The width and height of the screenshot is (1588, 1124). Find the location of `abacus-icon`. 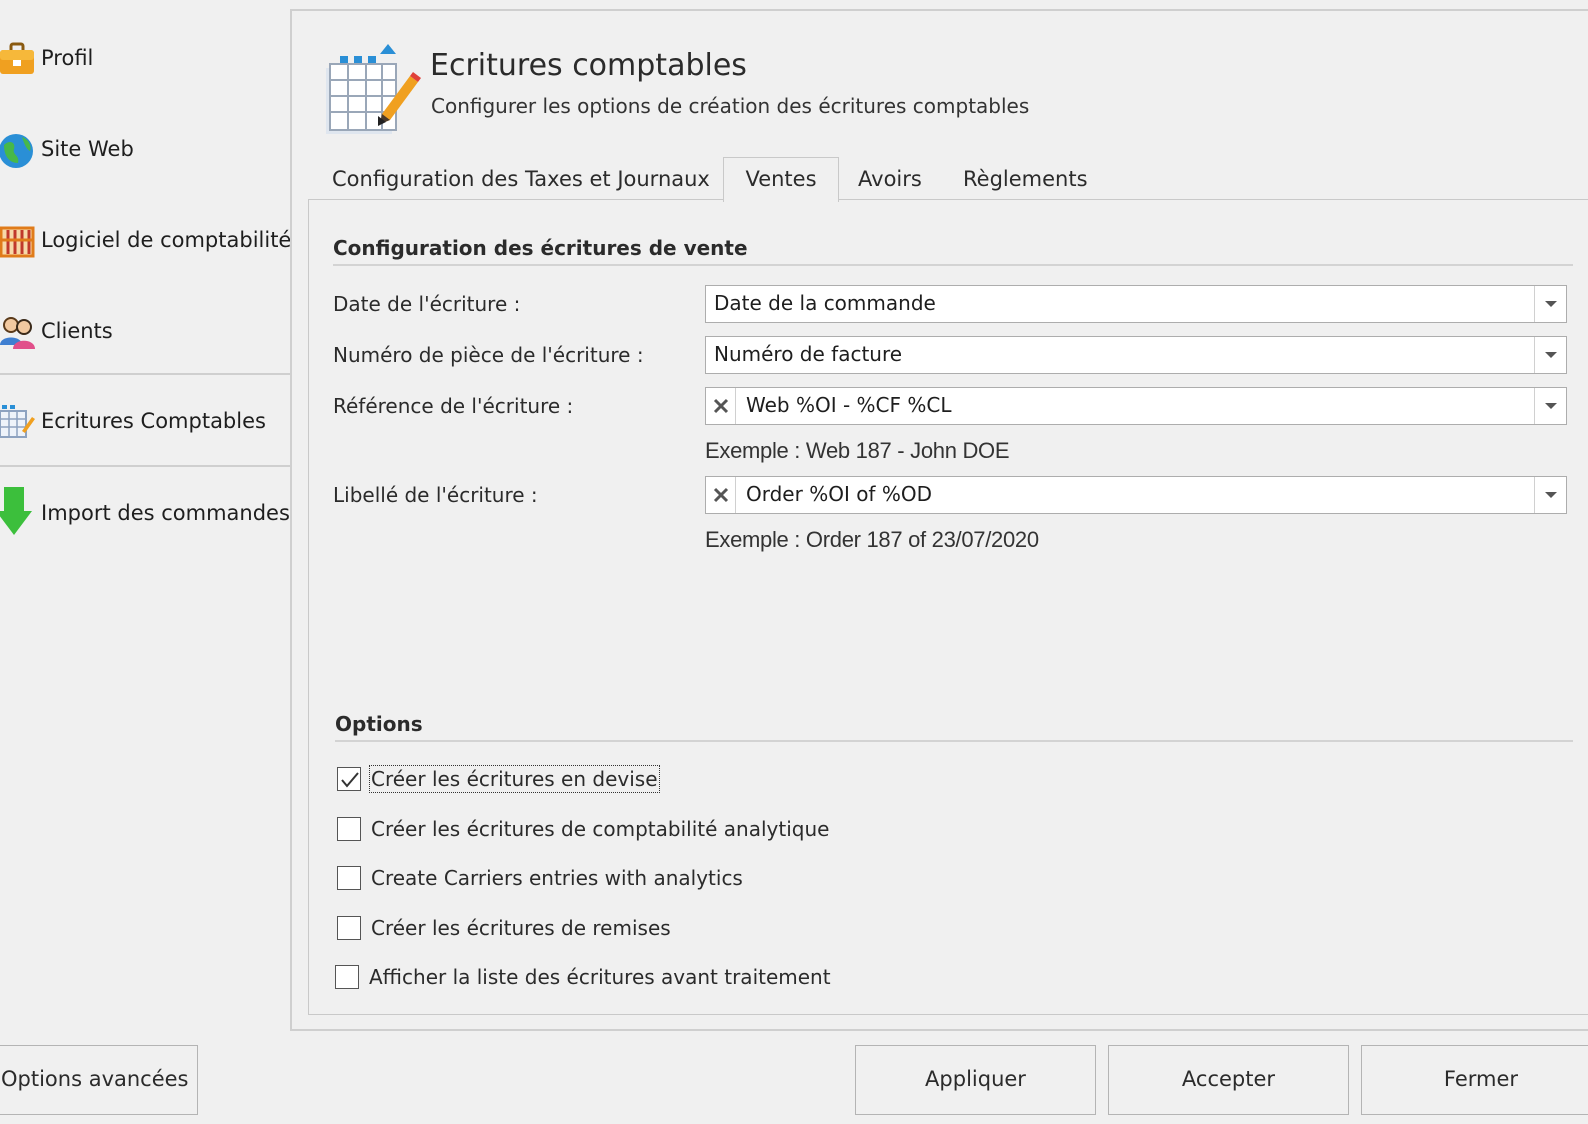

abacus-icon is located at coordinates (18, 240).